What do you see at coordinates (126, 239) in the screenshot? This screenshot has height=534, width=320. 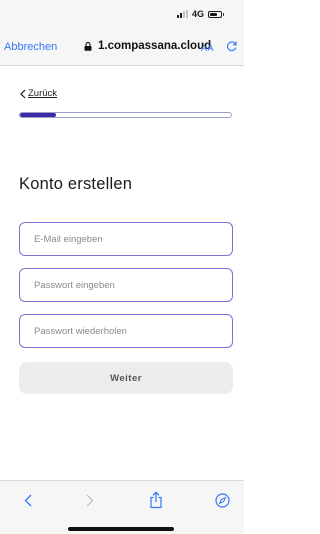 I see `email-field` at bounding box center [126, 239].